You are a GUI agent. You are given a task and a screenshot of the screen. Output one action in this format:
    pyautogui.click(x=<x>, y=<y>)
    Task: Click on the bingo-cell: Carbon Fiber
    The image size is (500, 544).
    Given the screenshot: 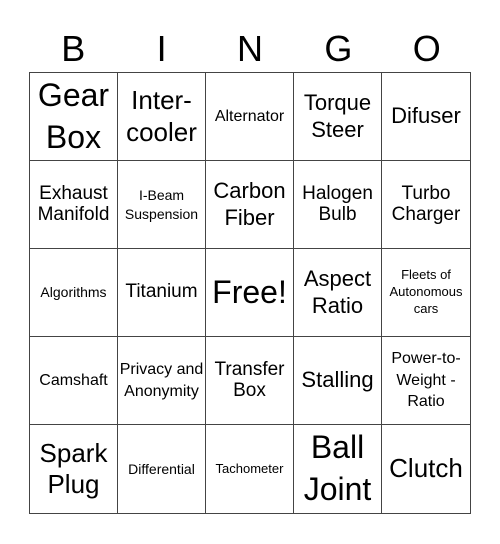 What is the action you would take?
    pyautogui.click(x=250, y=205)
    